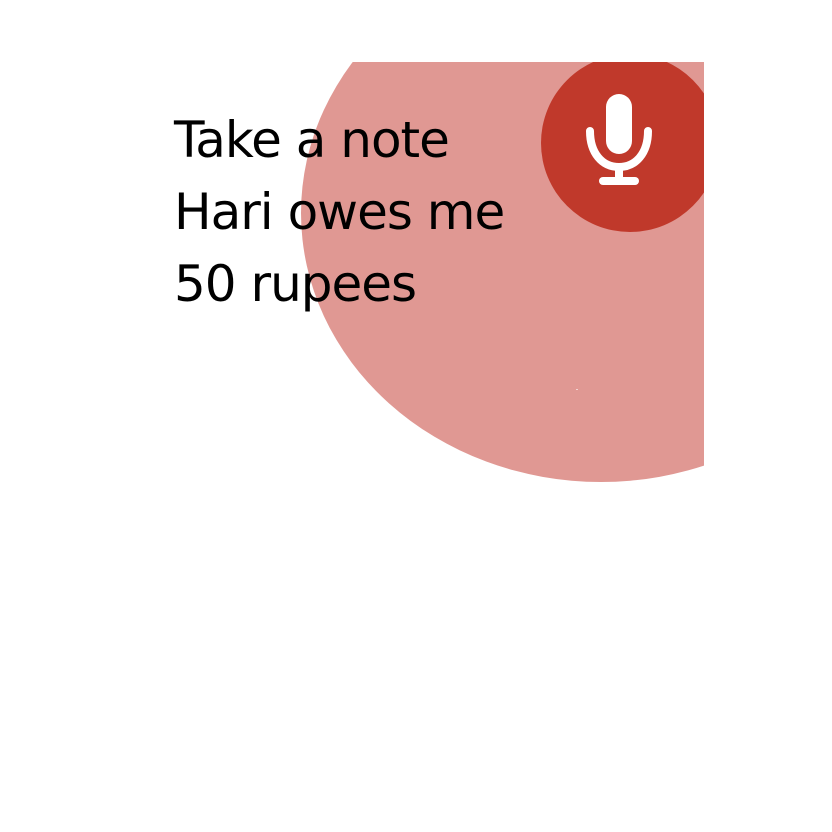 The height and width of the screenshot is (832, 832). Describe the element at coordinates (295, 284) in the screenshot. I see `transcript-line-3: 50 rupees` at that location.